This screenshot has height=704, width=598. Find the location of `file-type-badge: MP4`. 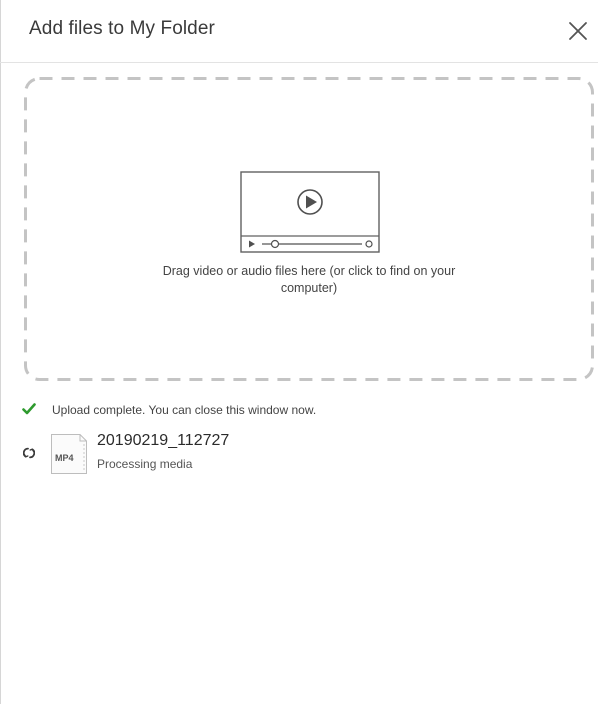

file-type-badge: MP4 is located at coordinates (64, 458).